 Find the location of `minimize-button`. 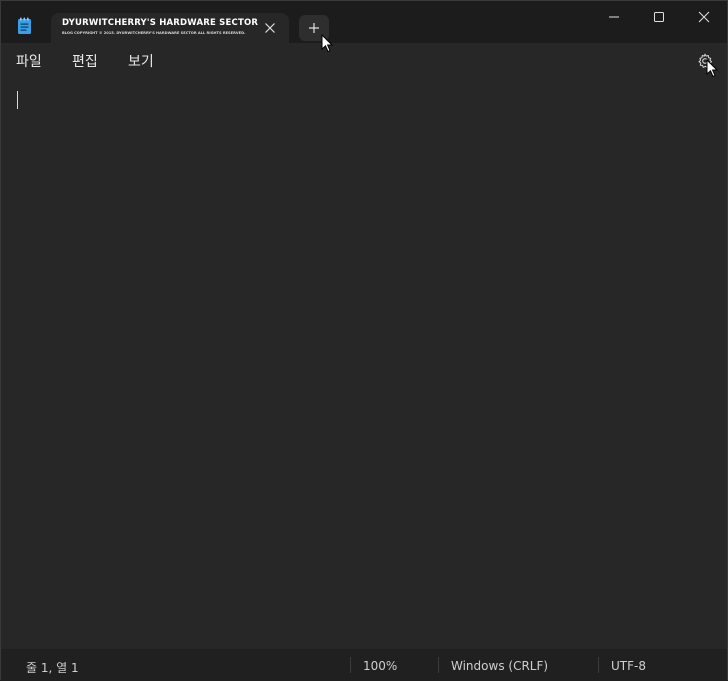

minimize-button is located at coordinates (614, 17).